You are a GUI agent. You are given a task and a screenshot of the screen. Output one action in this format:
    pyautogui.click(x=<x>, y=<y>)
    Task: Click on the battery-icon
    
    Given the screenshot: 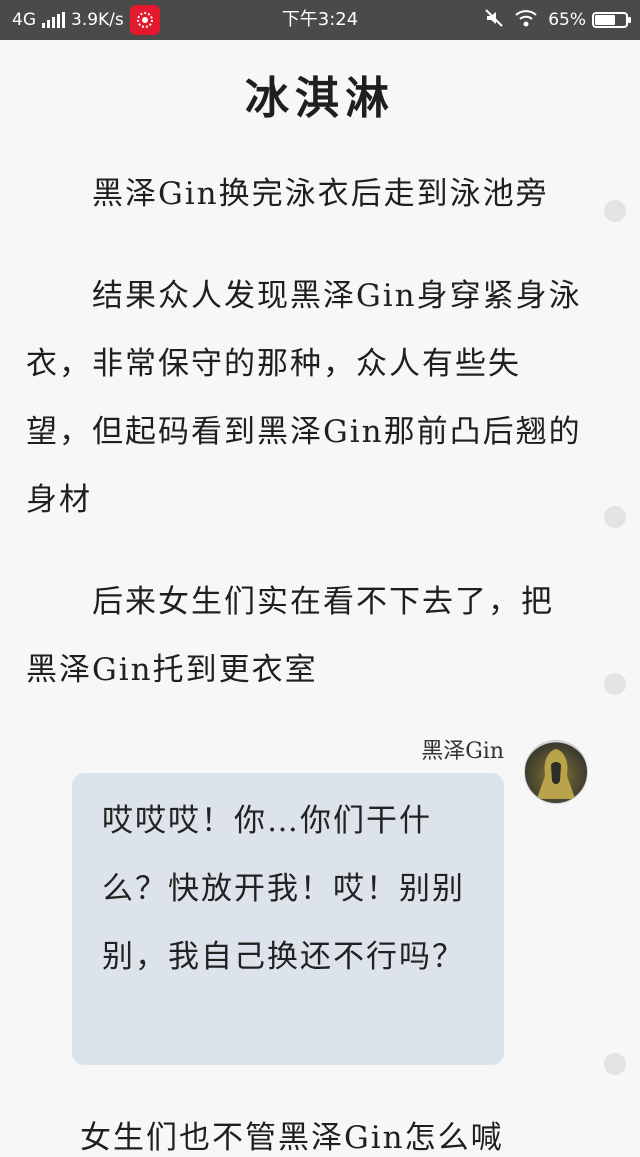 What is the action you would take?
    pyautogui.click(x=611, y=20)
    